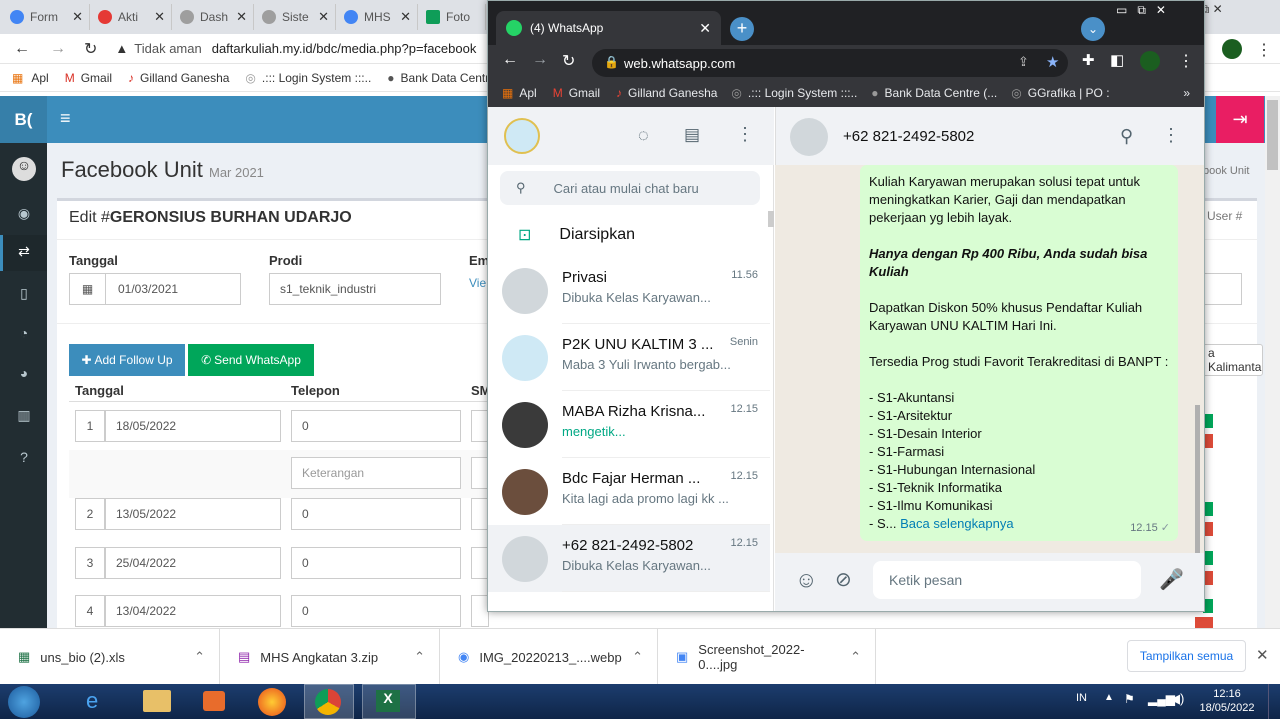 The width and height of the screenshot is (1280, 719). I want to click on status-icon: ◌, so click(643, 135).